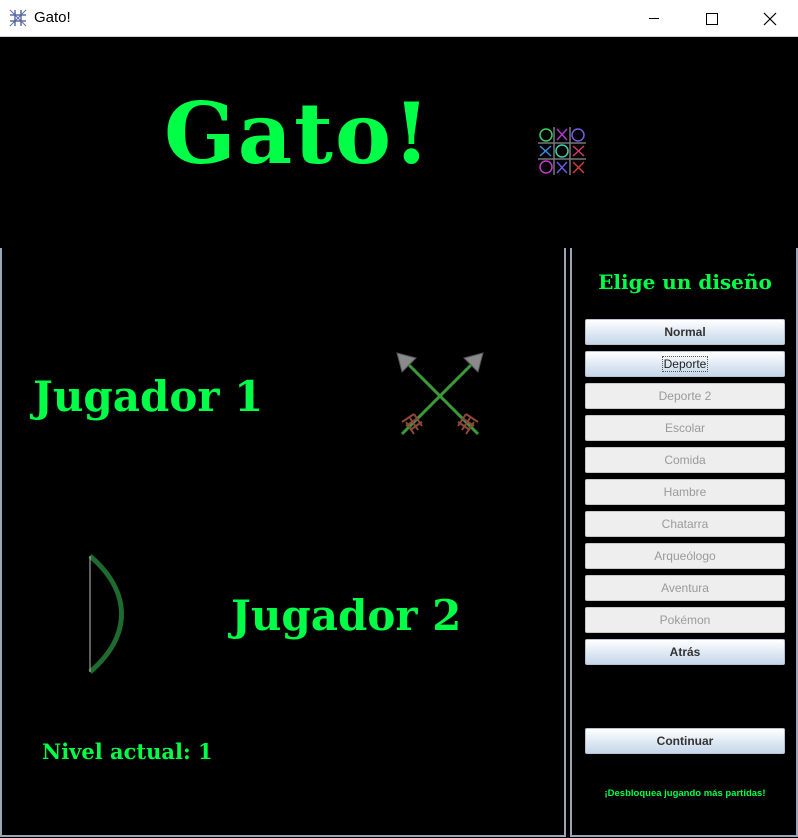 This screenshot has height=838, width=798. Describe the element at coordinates (399, 18) in the screenshot. I see `window-titlebar: Gato!` at that location.